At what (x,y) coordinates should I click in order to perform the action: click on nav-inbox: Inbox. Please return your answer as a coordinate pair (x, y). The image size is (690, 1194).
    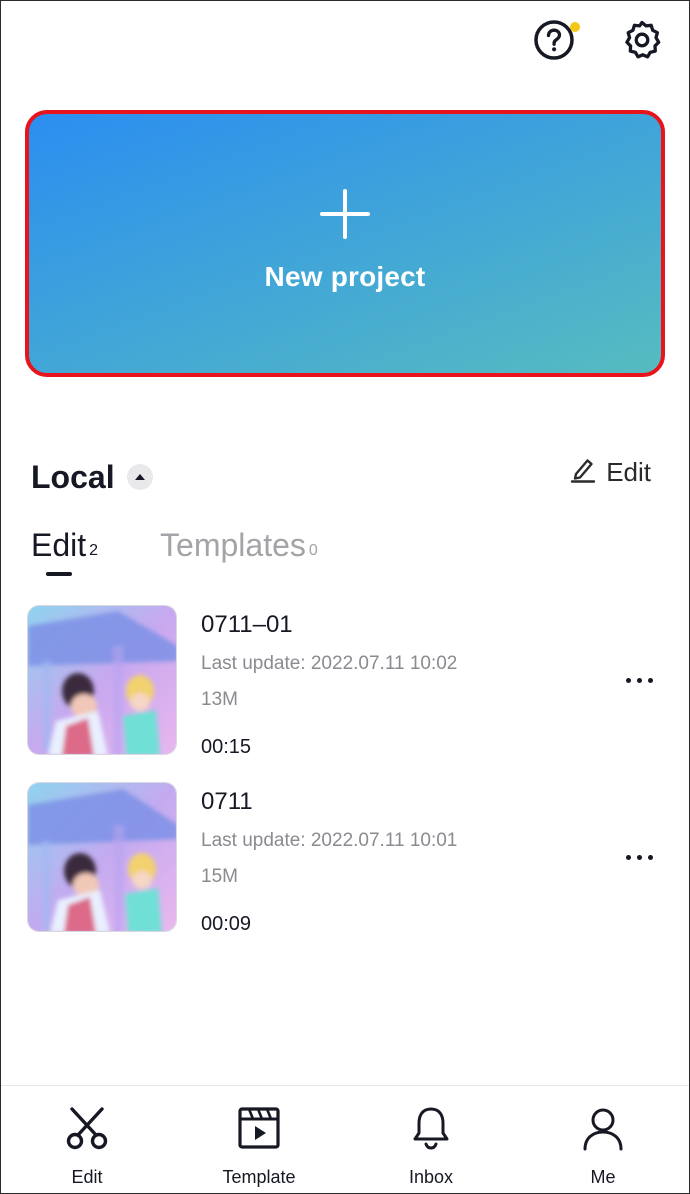
    Looking at the image, I should click on (431, 1139).